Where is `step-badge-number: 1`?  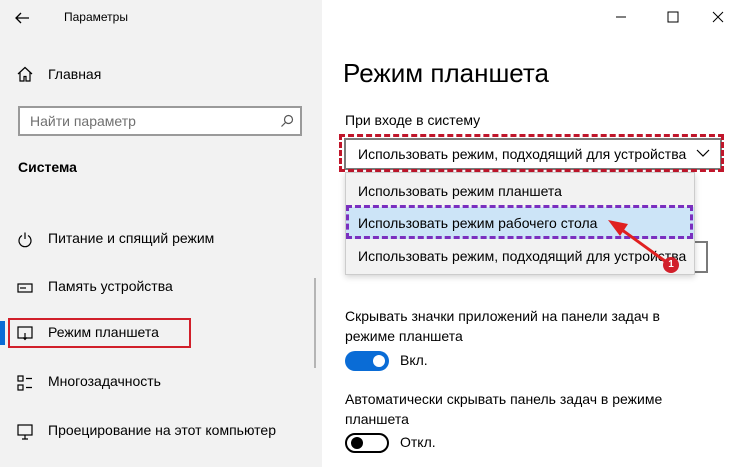
step-badge-number: 1 is located at coordinates (671, 264).